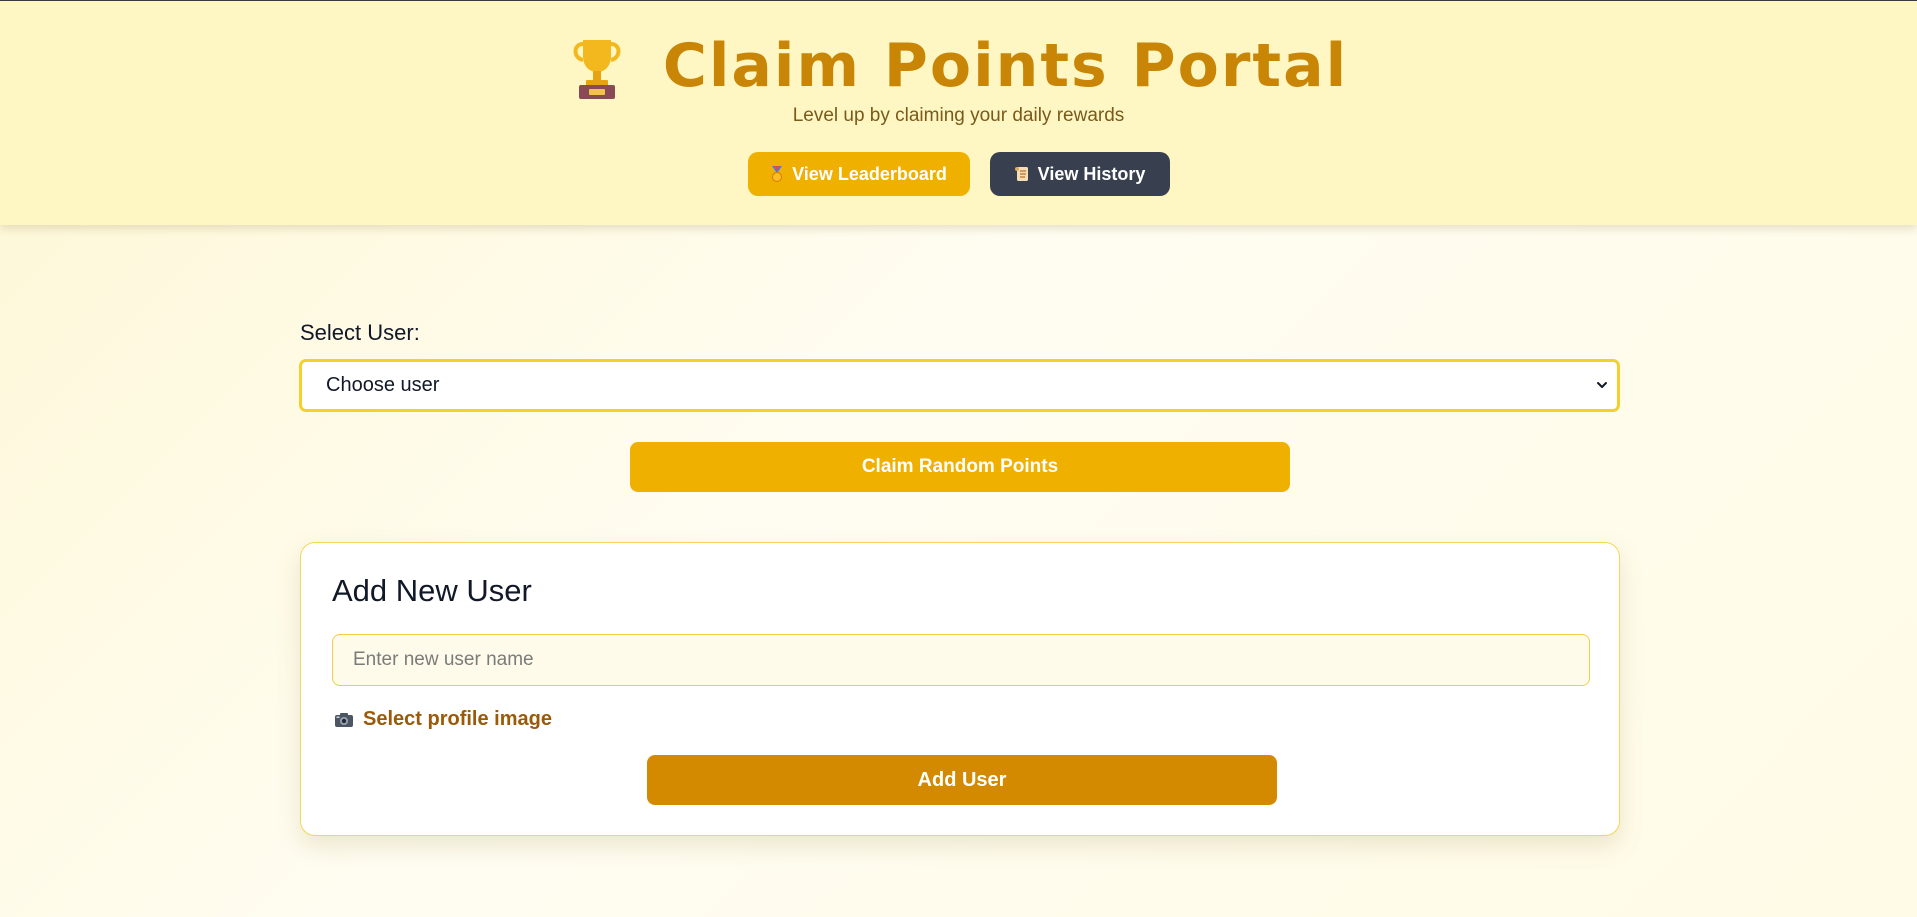  Describe the element at coordinates (432, 590) in the screenshot. I see `add-user-title: Add New User` at that location.